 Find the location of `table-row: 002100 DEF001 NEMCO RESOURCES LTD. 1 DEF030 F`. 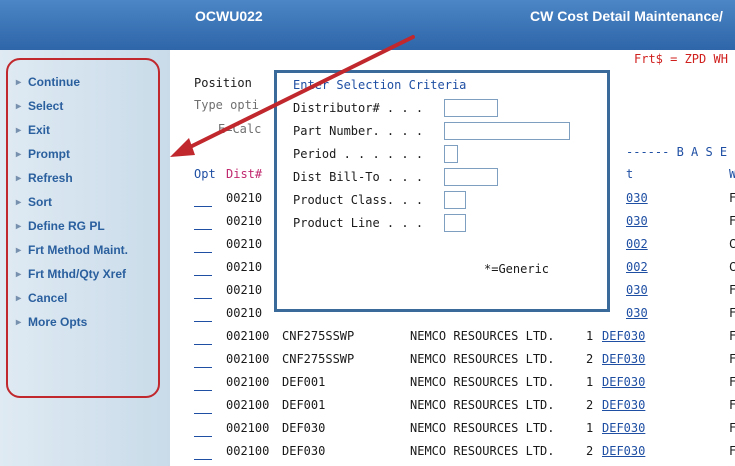

table-row: 002100 DEF001 NEMCO RESOURCES LTD. 1 DEF030 F is located at coordinates (452, 386).